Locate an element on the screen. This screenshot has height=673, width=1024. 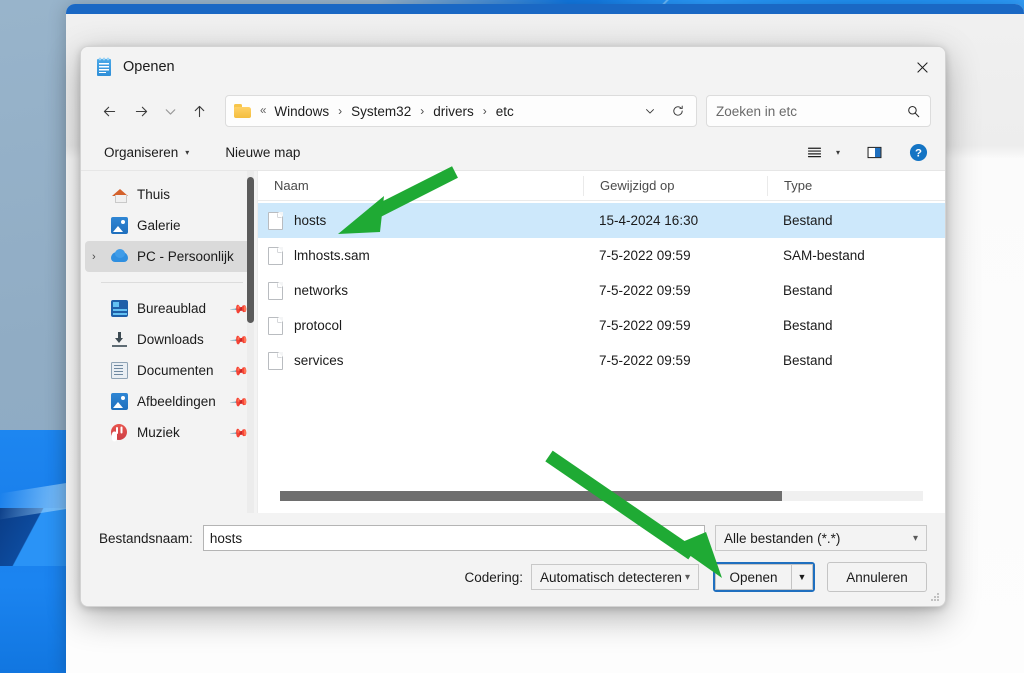
sidebar-item-thuis: Thuis is located at coordinates (169, 194).